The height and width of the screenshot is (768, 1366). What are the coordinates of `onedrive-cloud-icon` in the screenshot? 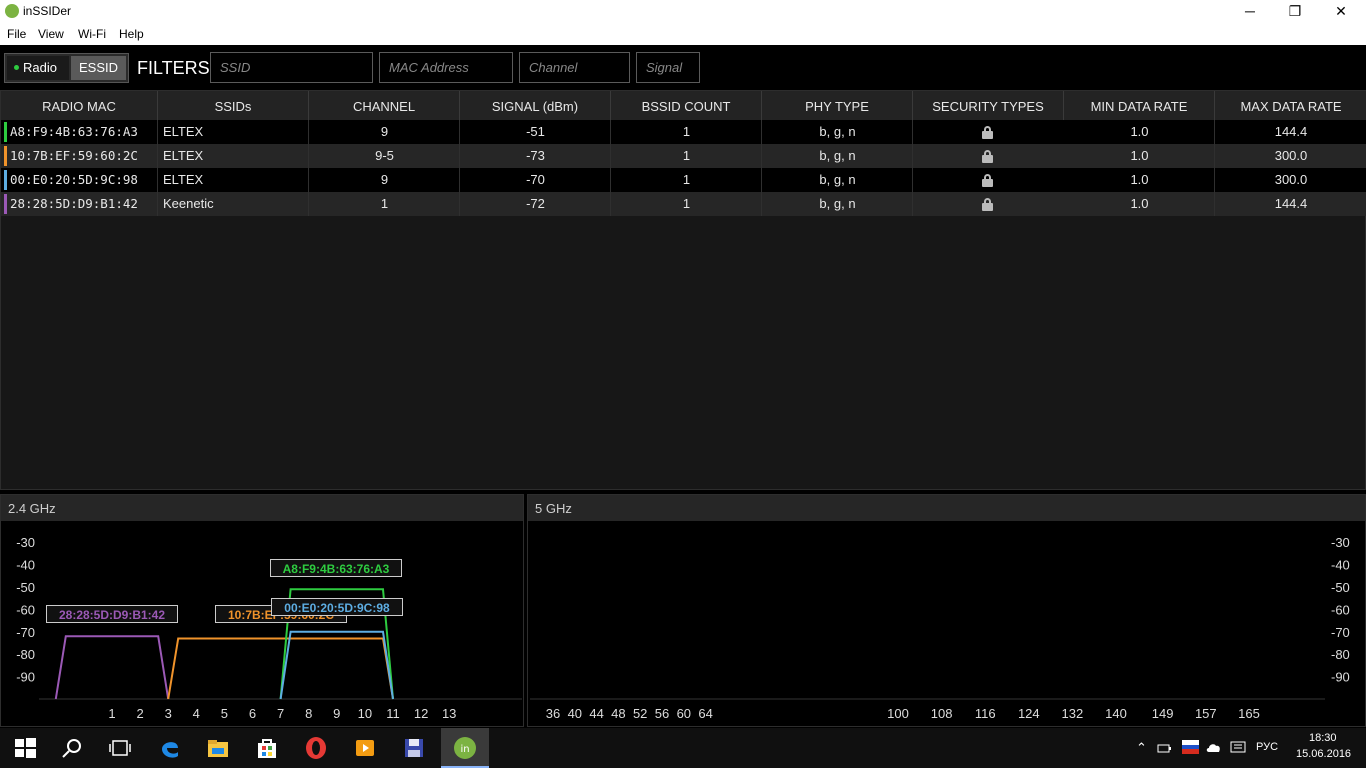 It's located at (1214, 748).